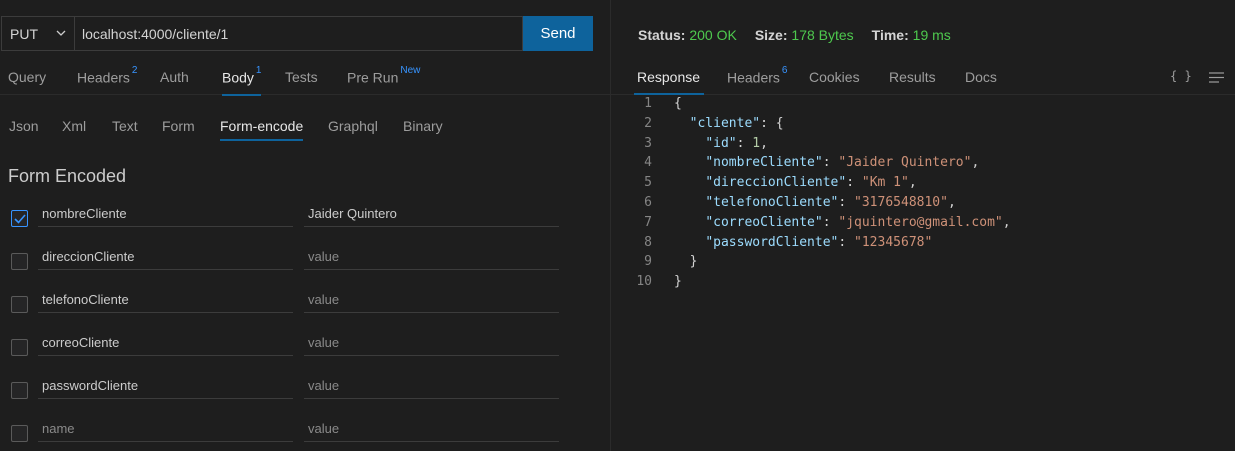 Image resolution: width=1235 pixels, height=451 pixels. I want to click on line-number: 6, so click(648, 202).